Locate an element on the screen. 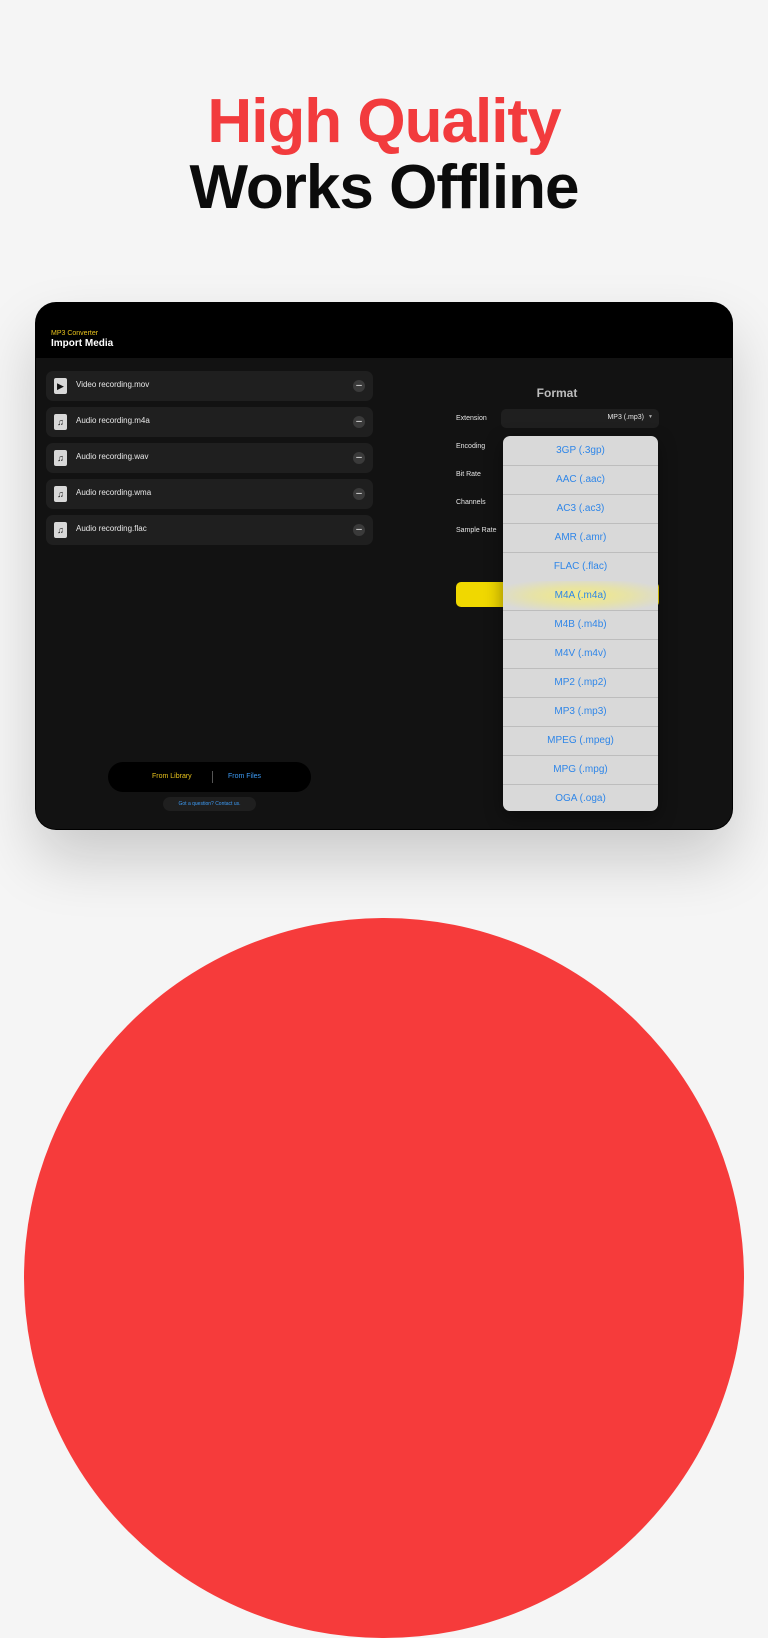 The width and height of the screenshot is (768, 1638). file-row: ♫ Audio recording.flac – is located at coordinates (209, 530).